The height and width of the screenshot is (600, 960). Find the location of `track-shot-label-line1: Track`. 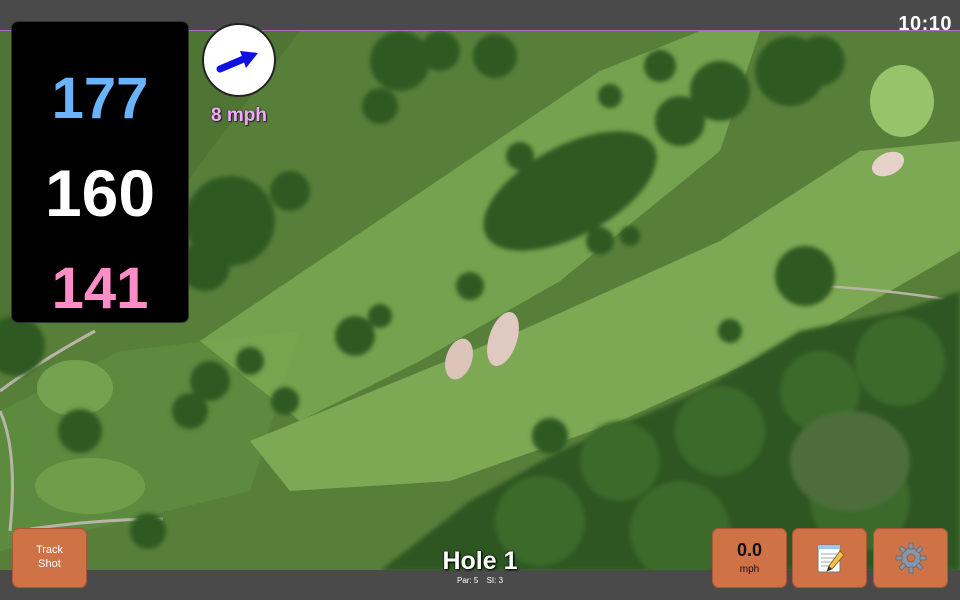

track-shot-label-line1: Track is located at coordinates (49, 550).